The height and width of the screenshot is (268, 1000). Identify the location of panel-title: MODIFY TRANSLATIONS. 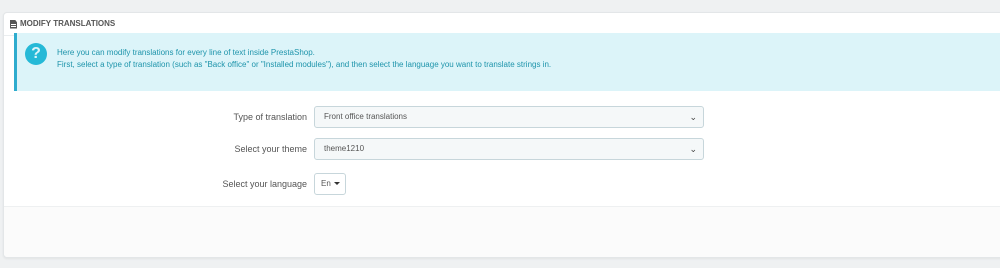
(68, 23).